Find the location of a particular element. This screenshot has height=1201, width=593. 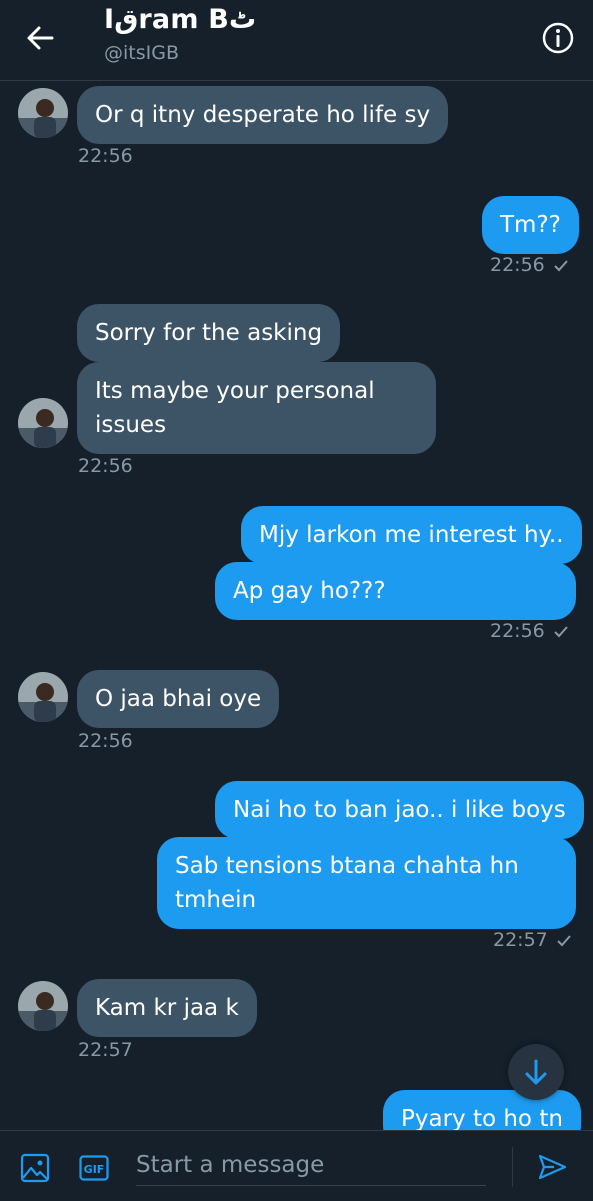

gif-icon: GIF is located at coordinates (94, 1168).